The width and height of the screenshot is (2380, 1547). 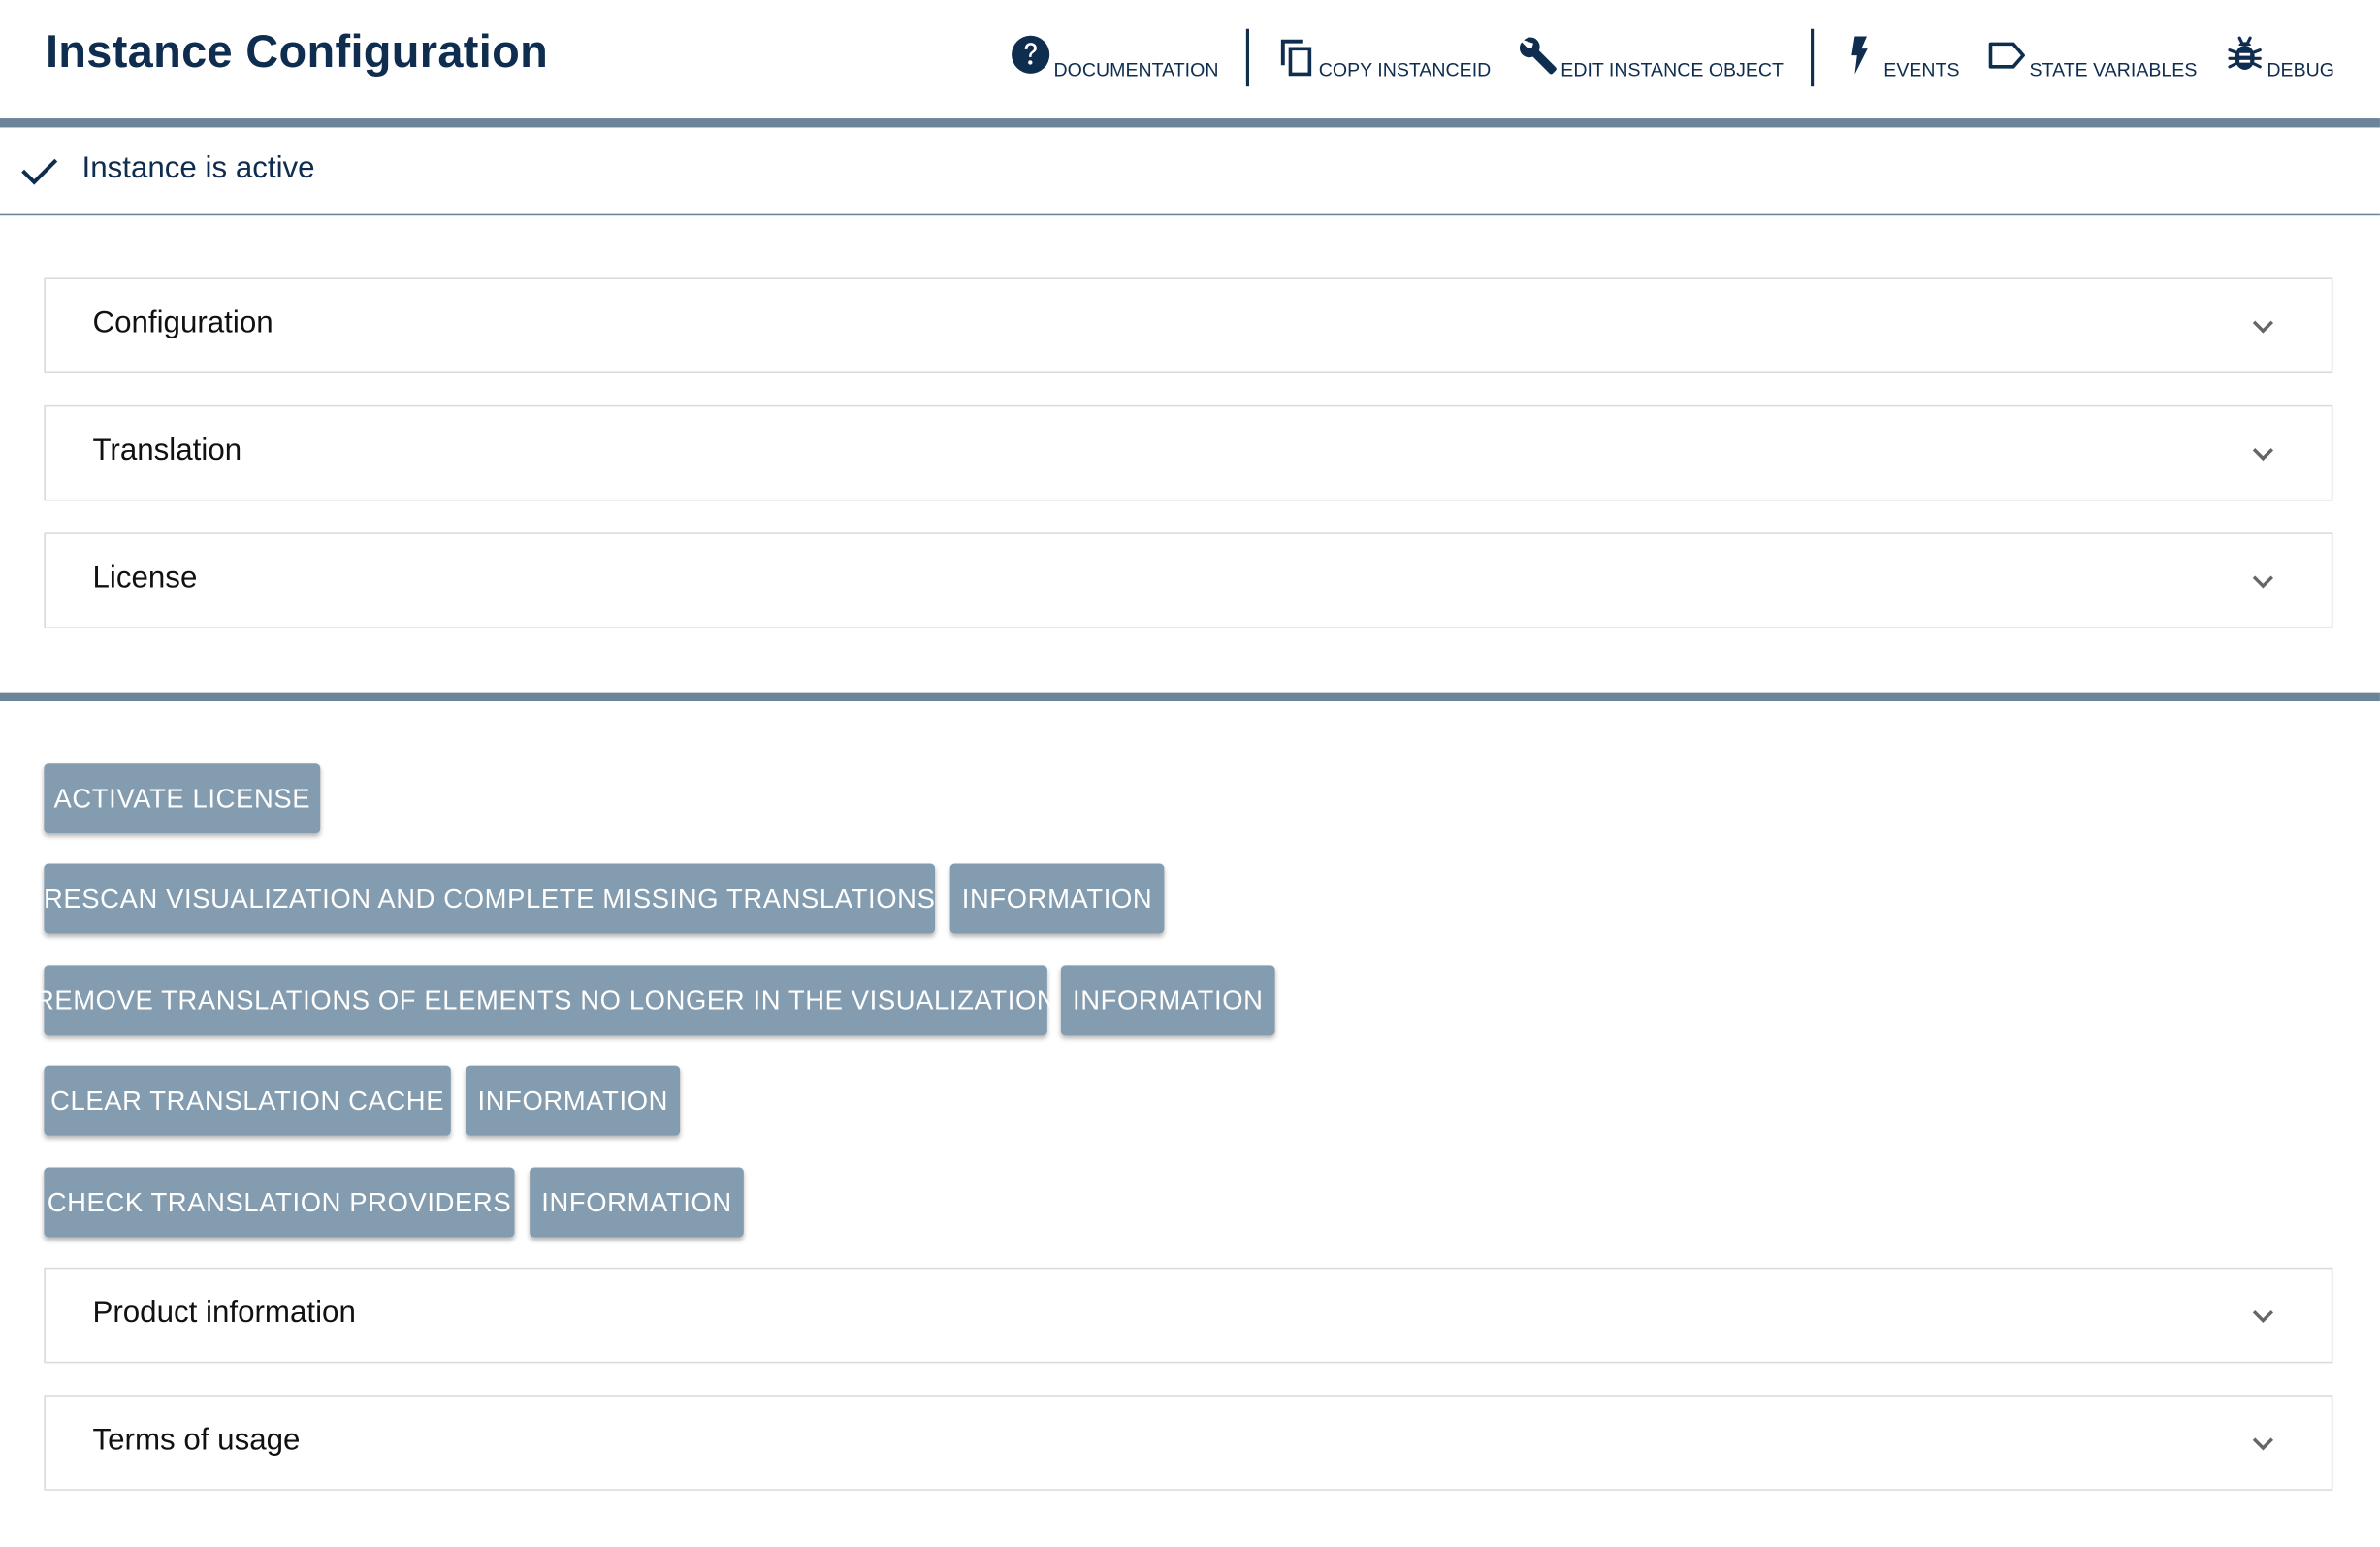 What do you see at coordinates (224, 1313) in the screenshot?
I see `panel-product-information-label: Product information` at bounding box center [224, 1313].